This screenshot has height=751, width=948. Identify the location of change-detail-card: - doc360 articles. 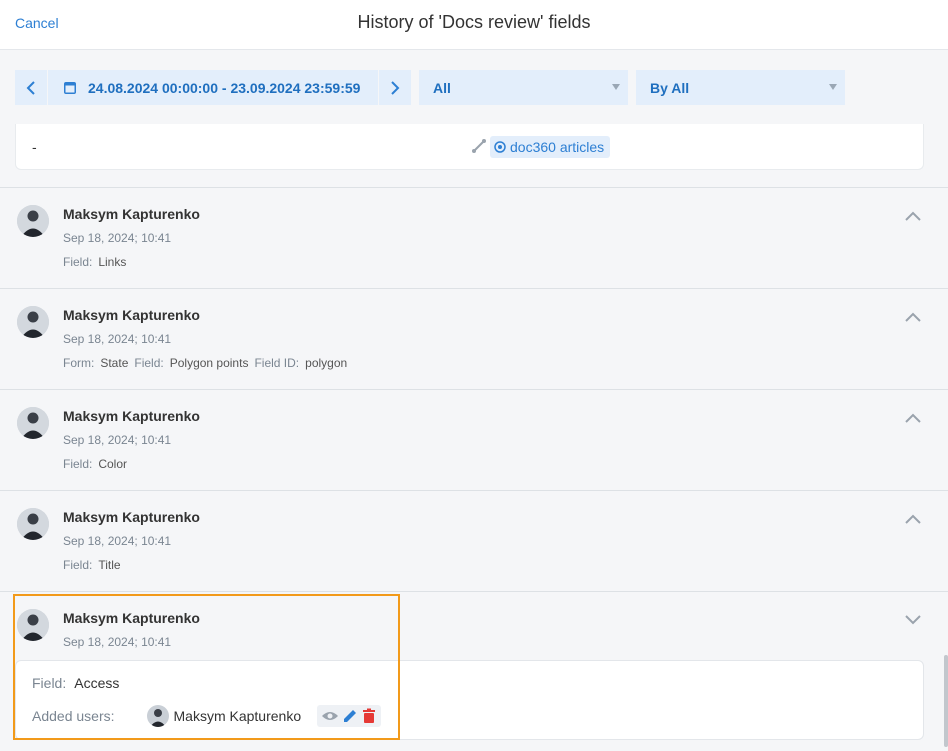
(469, 147).